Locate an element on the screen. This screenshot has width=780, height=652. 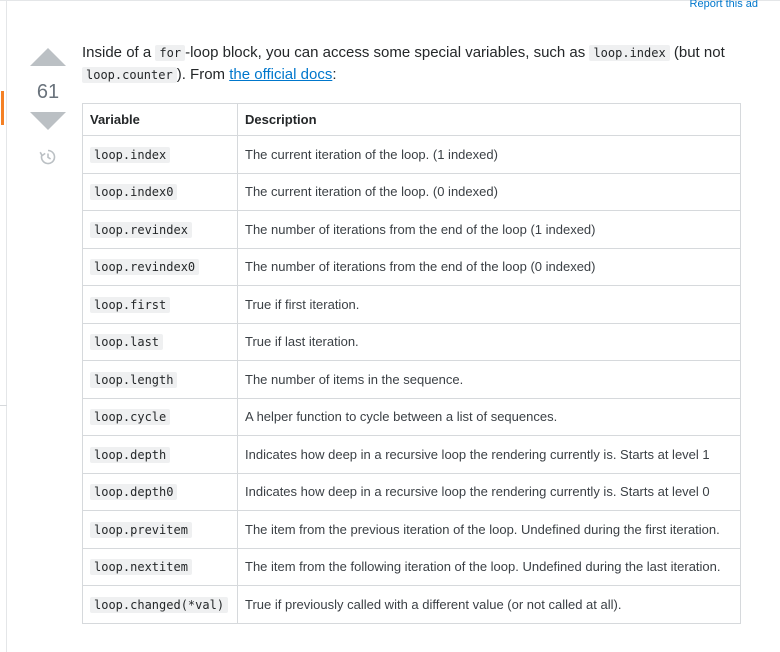
history-icon is located at coordinates (48, 157).